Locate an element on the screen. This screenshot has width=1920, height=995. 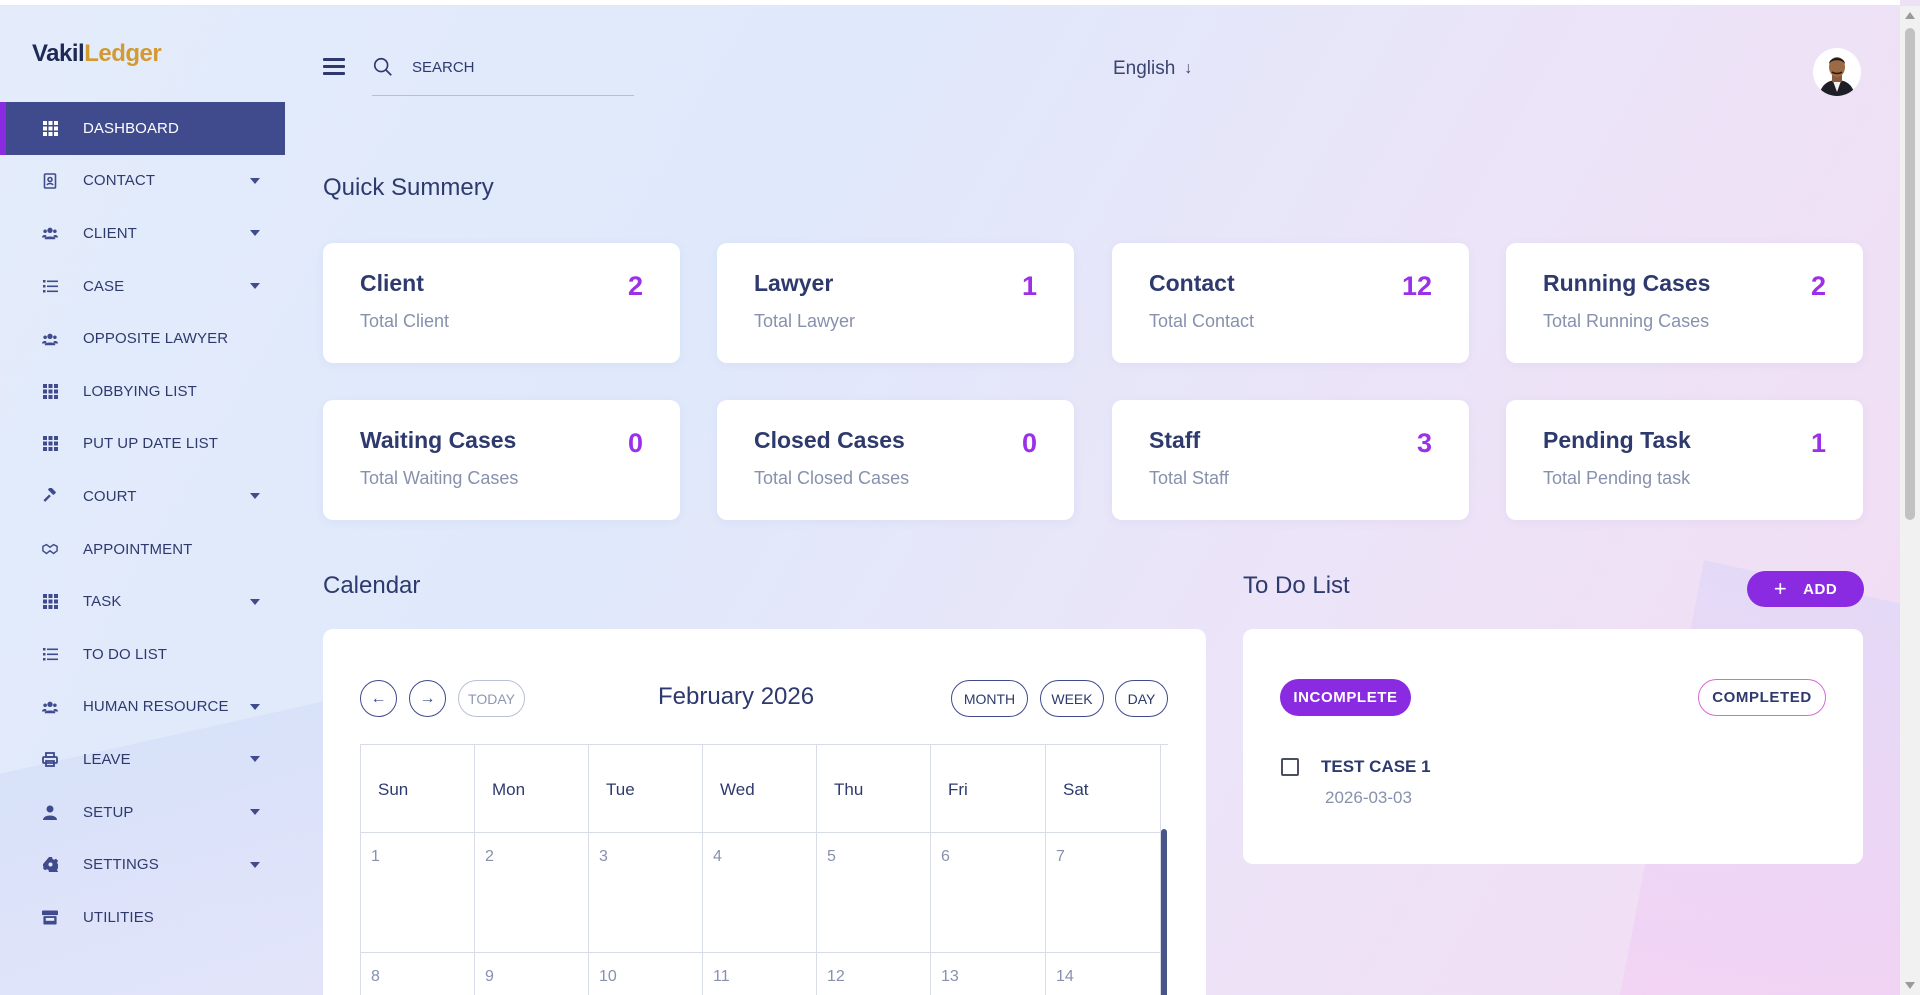
sidebar-item-label: SETTINGS is located at coordinates (121, 865).